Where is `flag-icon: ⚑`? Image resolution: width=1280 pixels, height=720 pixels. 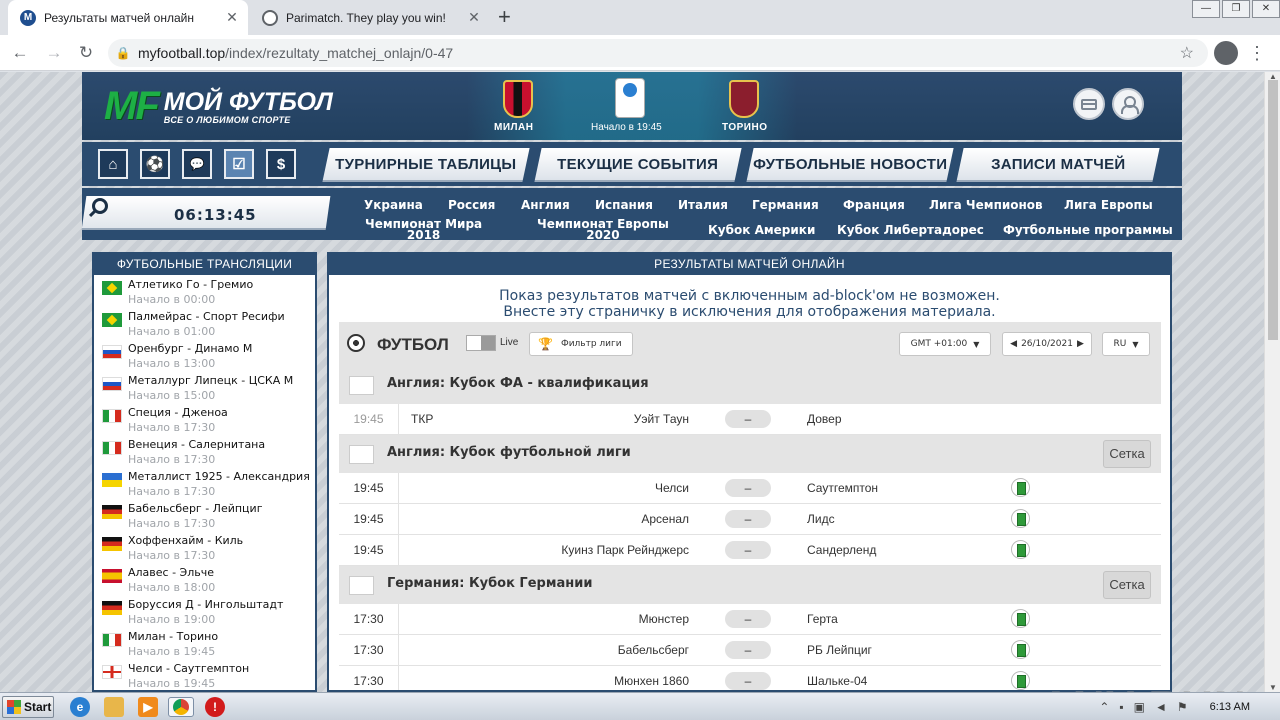 flag-icon: ⚑ is located at coordinates (1182, 707).